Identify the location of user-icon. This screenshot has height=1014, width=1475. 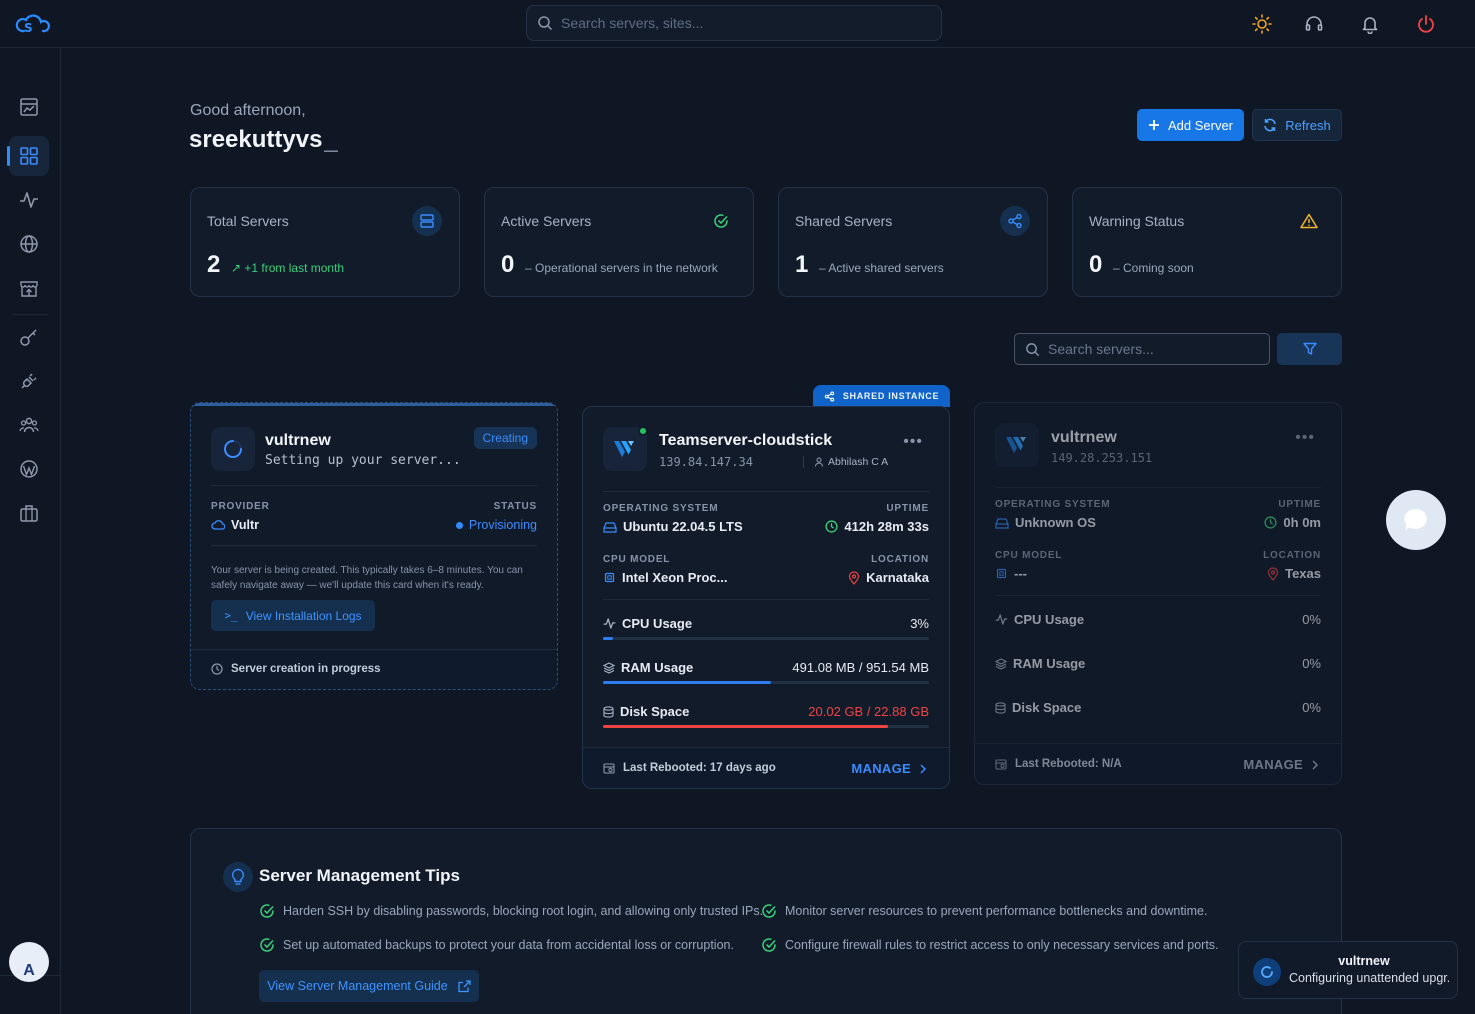
(819, 462).